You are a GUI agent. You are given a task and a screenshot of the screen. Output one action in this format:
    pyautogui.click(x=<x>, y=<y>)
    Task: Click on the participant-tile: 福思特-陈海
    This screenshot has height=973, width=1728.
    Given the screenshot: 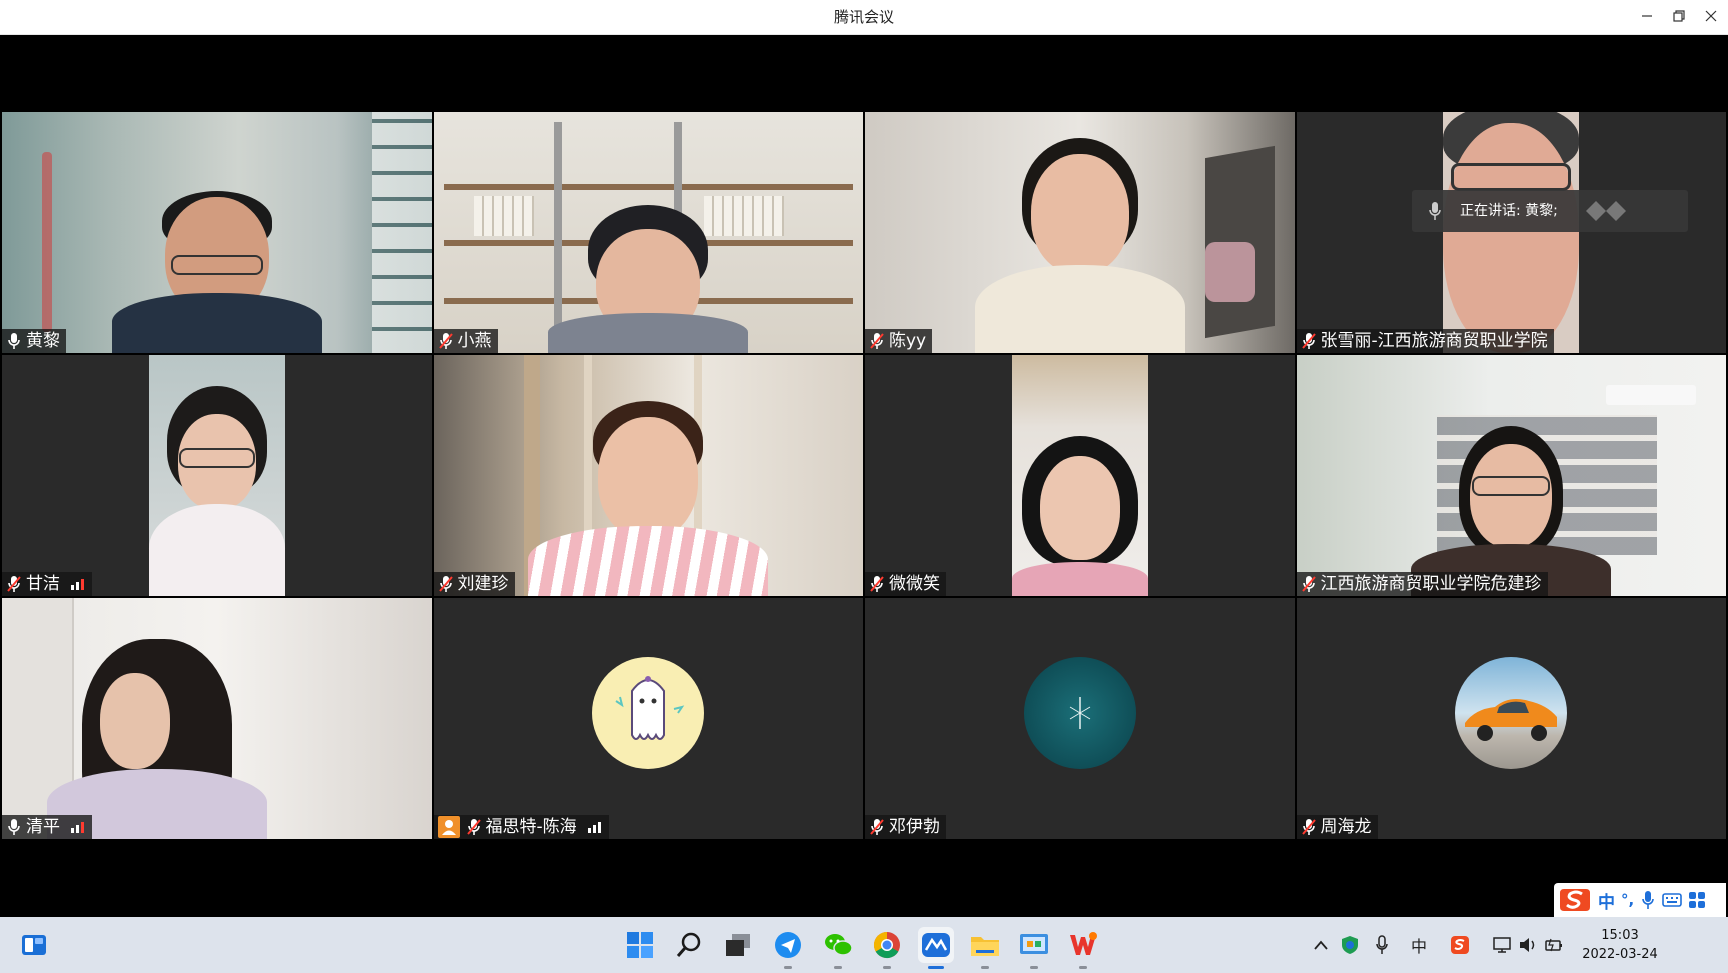 What is the action you would take?
    pyautogui.click(x=648, y=718)
    